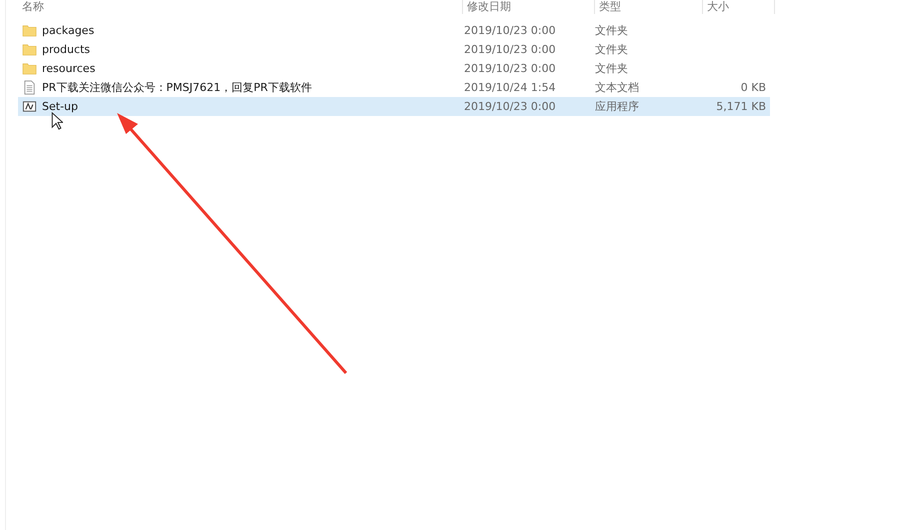 Image resolution: width=910 pixels, height=530 pixels. What do you see at coordinates (57, 121) in the screenshot?
I see `mouse-pointer-icon` at bounding box center [57, 121].